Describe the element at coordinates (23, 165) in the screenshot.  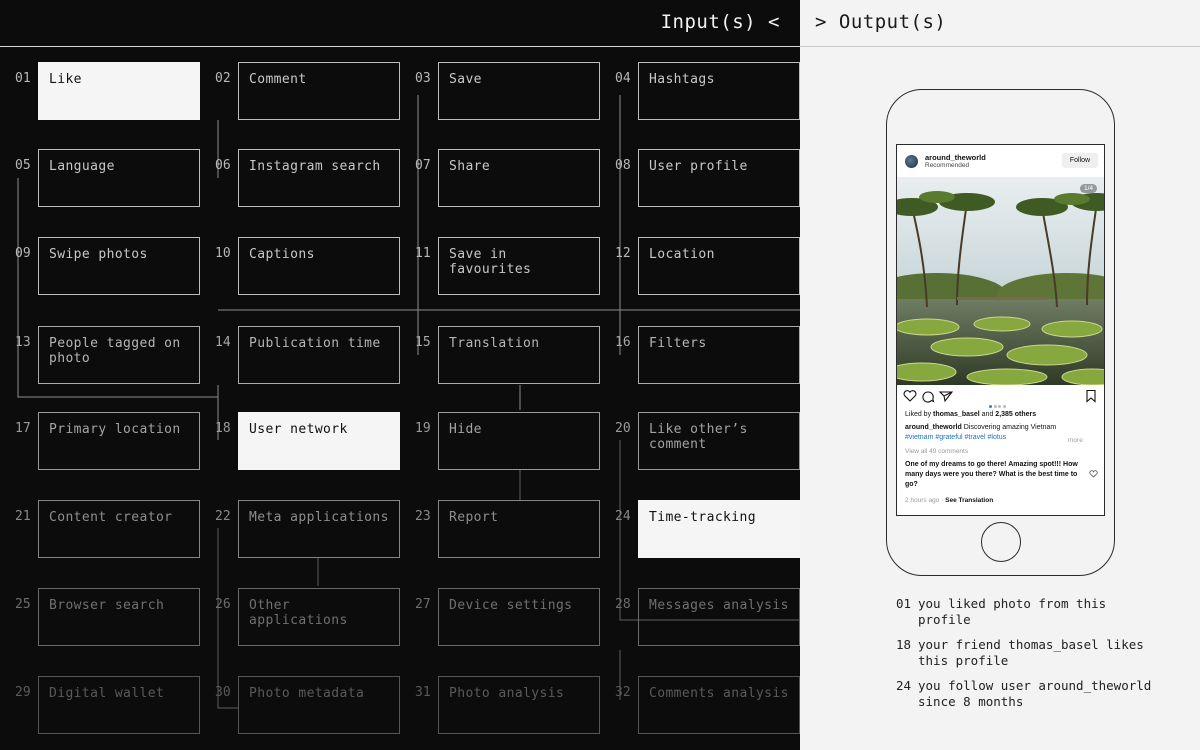
I see `cell-number: 05` at that location.